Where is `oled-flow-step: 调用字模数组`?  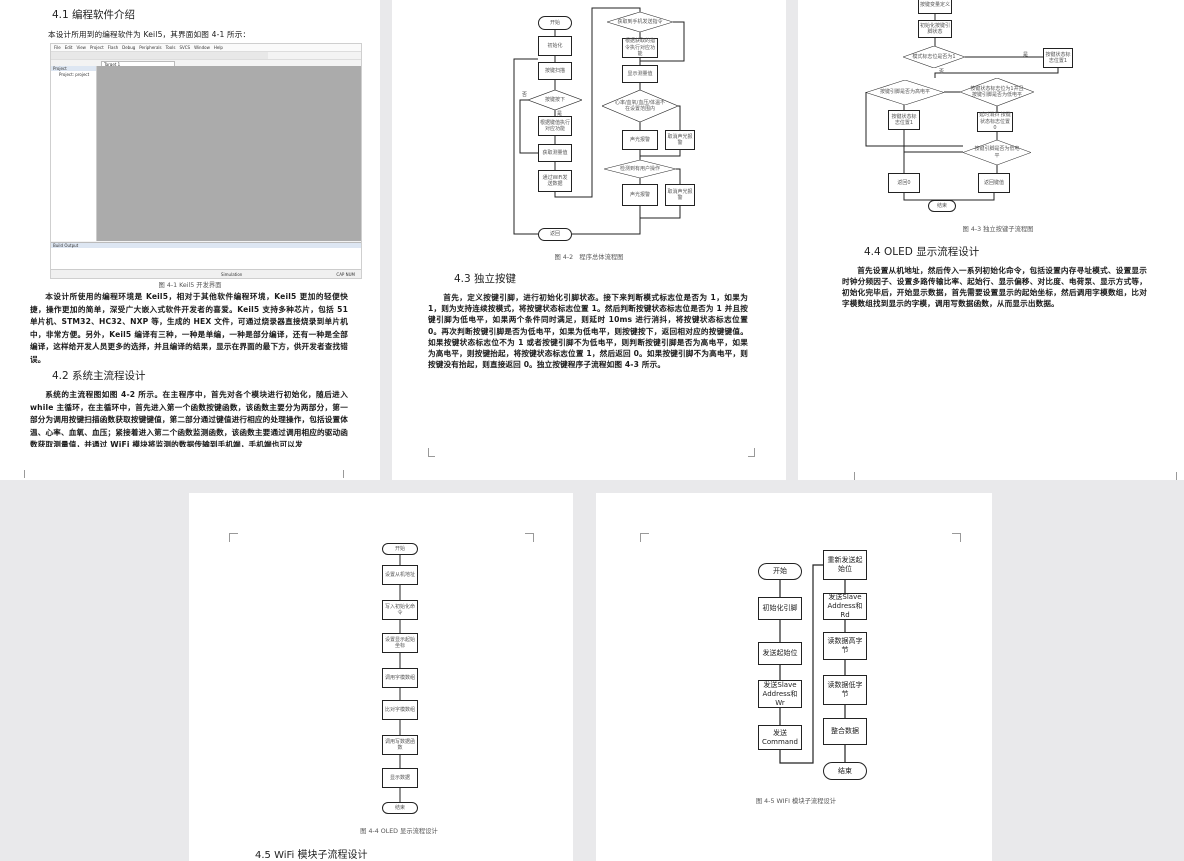 oled-flow-step: 调用字模数组 is located at coordinates (400, 678).